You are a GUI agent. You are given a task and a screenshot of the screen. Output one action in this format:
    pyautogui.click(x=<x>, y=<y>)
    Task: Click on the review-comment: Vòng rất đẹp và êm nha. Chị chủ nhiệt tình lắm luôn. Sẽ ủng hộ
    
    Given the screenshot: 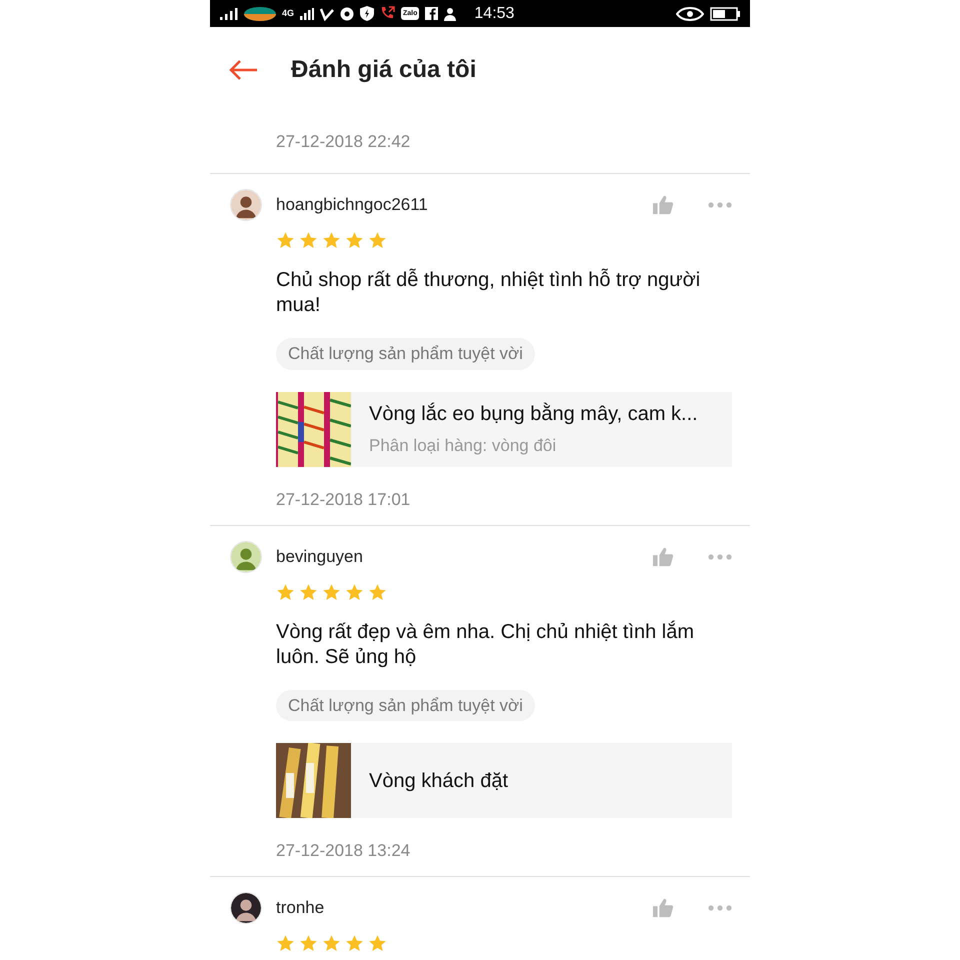 What is the action you would take?
    pyautogui.click(x=486, y=645)
    